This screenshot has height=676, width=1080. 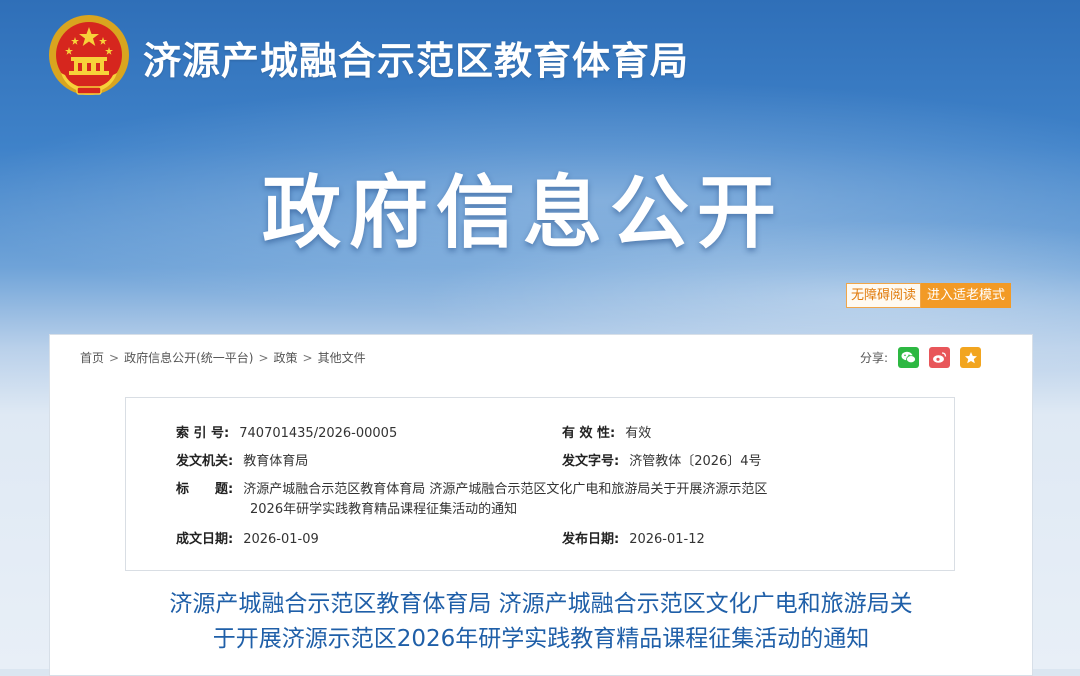 What do you see at coordinates (971, 357) in the screenshot?
I see `favorite-icon` at bounding box center [971, 357].